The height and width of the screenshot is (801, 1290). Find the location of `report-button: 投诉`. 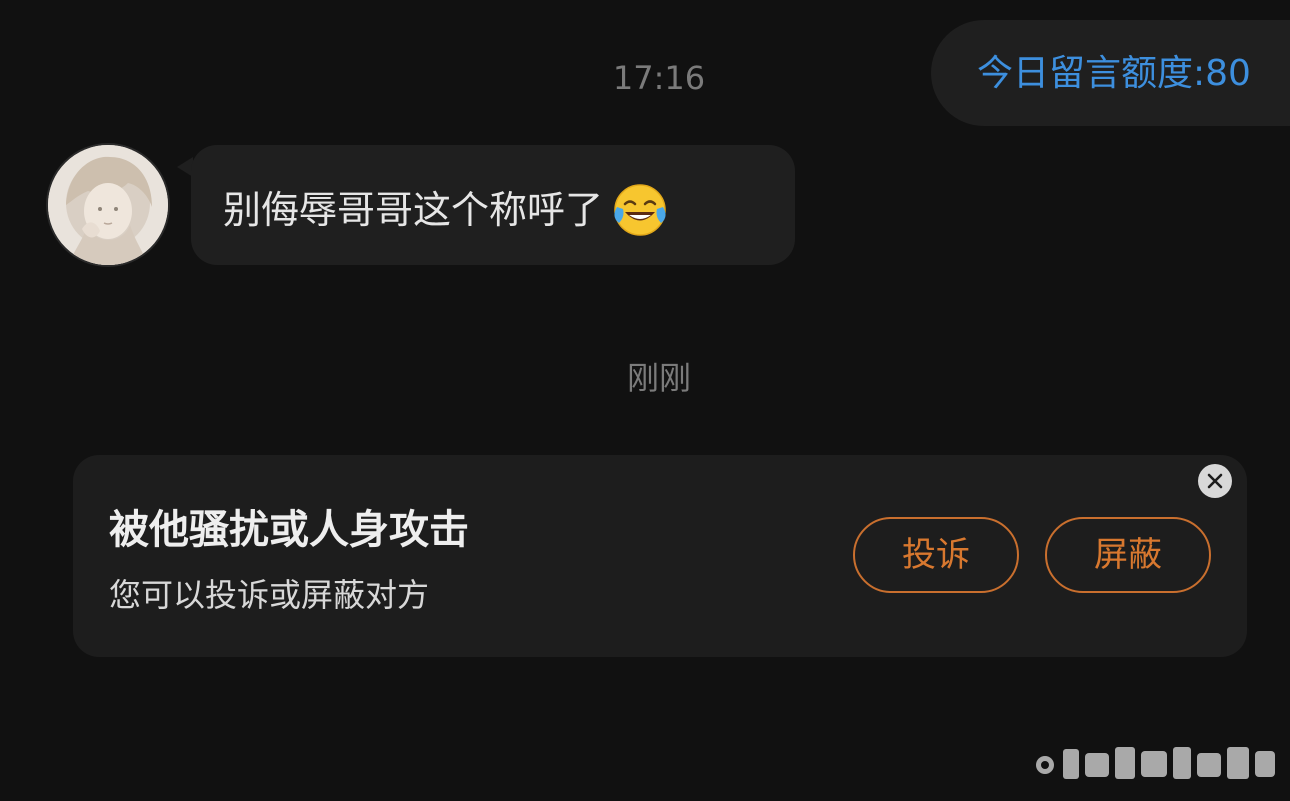

report-button: 投诉 is located at coordinates (936, 555).